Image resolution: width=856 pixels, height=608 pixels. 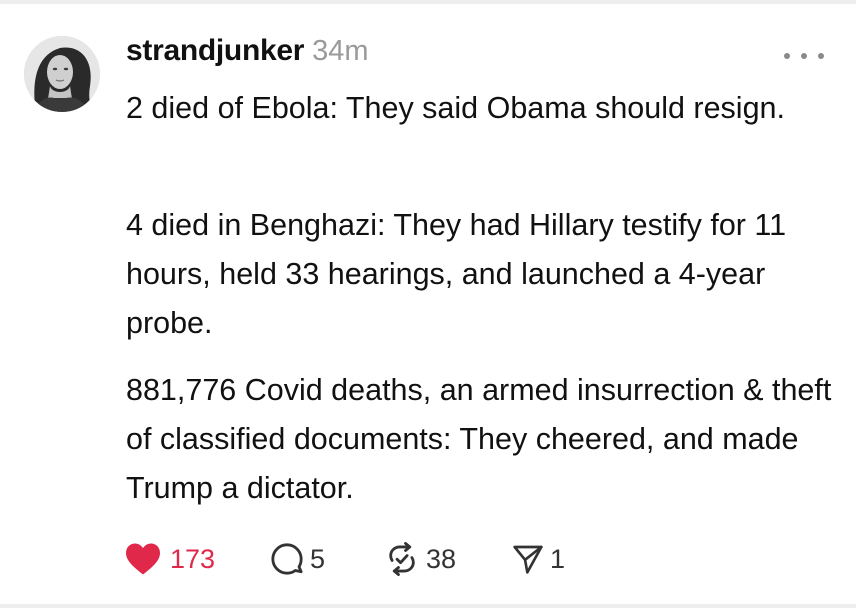 What do you see at coordinates (428, 606) in the screenshot?
I see `bottom-divider` at bounding box center [428, 606].